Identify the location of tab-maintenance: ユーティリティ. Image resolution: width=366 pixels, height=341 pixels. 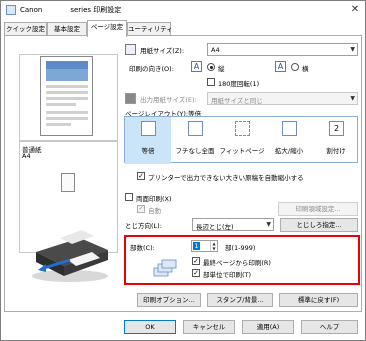
(150, 29).